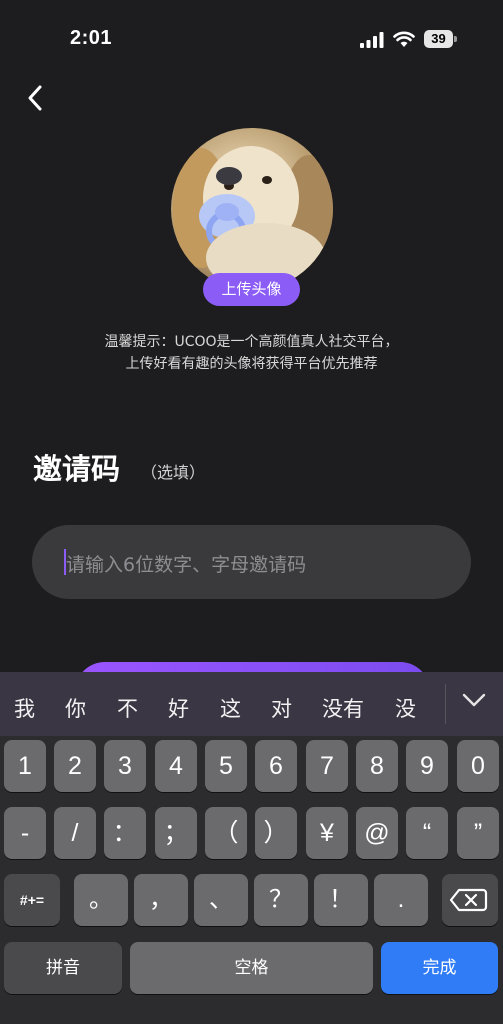  What do you see at coordinates (77, 469) in the screenshot?
I see `invite-code-title: 邀请码` at bounding box center [77, 469].